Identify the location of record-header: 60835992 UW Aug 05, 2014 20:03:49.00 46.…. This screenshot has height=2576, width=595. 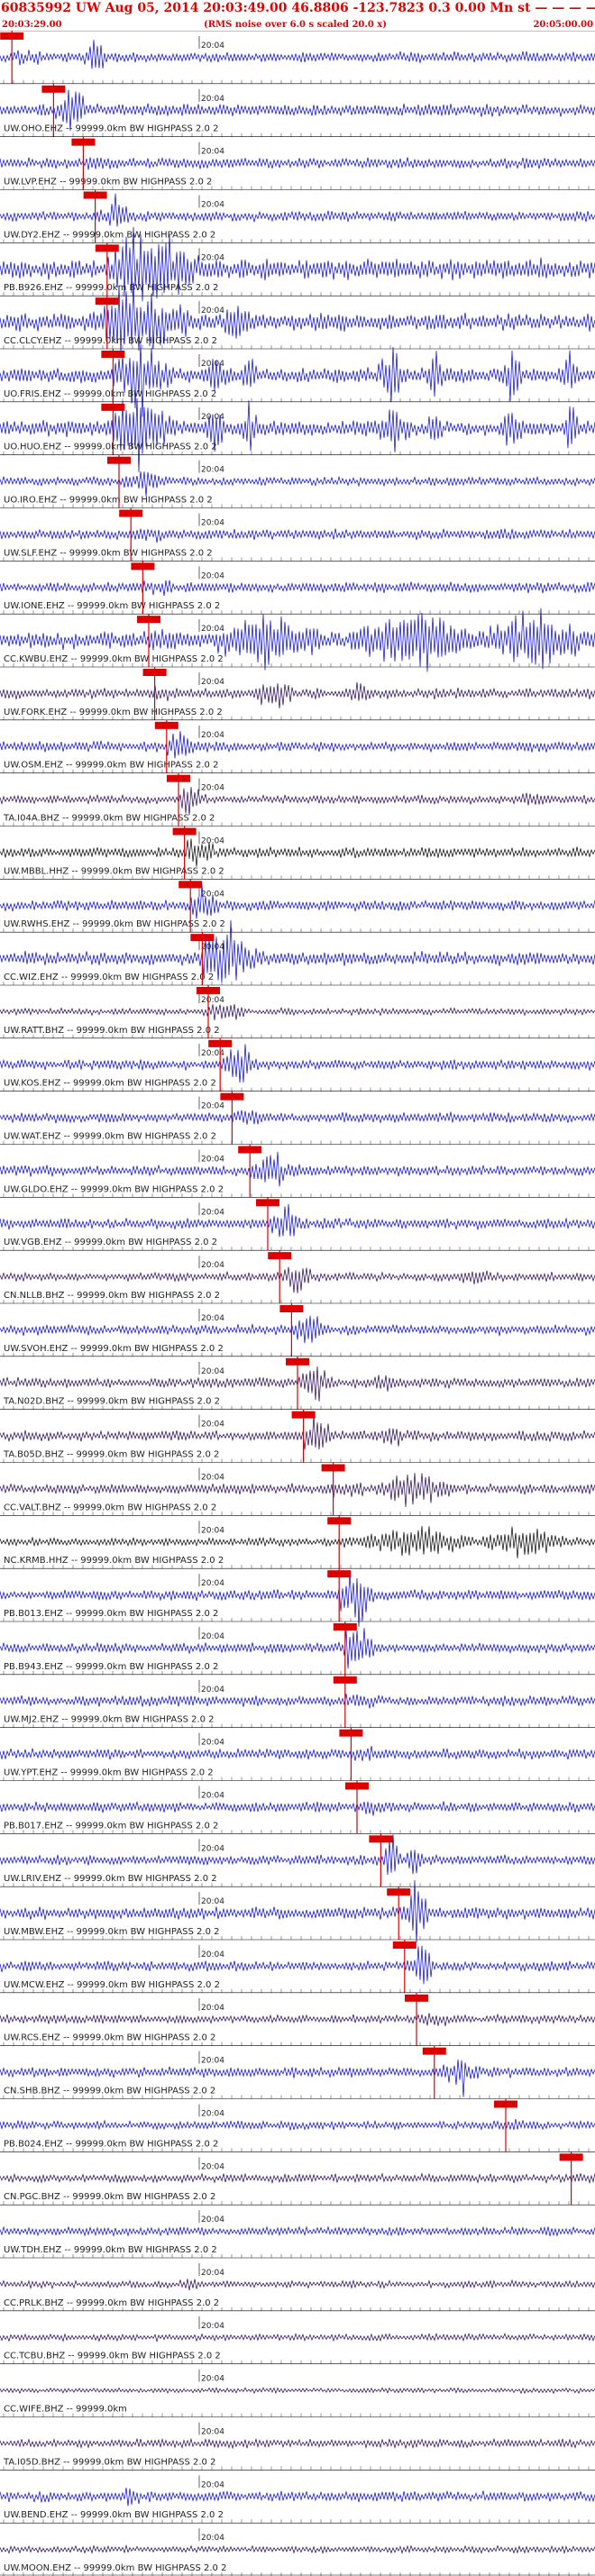
(297, 17).